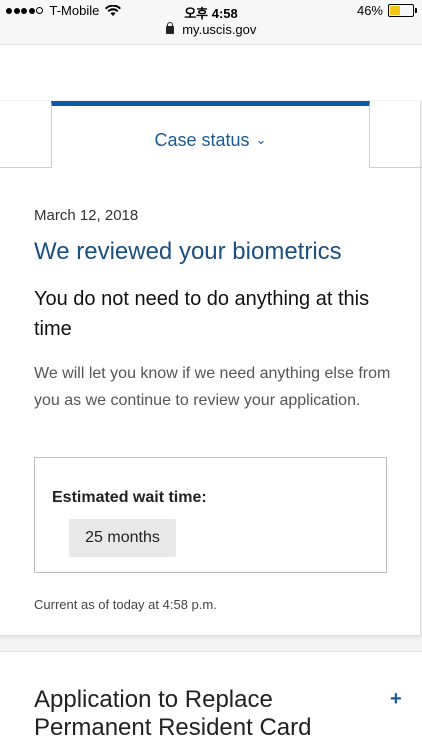 This screenshot has width=422, height=751. What do you see at coordinates (169, 28) in the screenshot?
I see `lock-icon` at bounding box center [169, 28].